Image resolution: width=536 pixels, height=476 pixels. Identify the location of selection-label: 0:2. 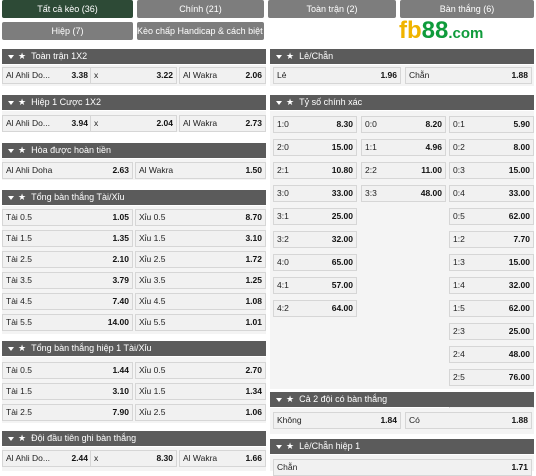
(459, 147).